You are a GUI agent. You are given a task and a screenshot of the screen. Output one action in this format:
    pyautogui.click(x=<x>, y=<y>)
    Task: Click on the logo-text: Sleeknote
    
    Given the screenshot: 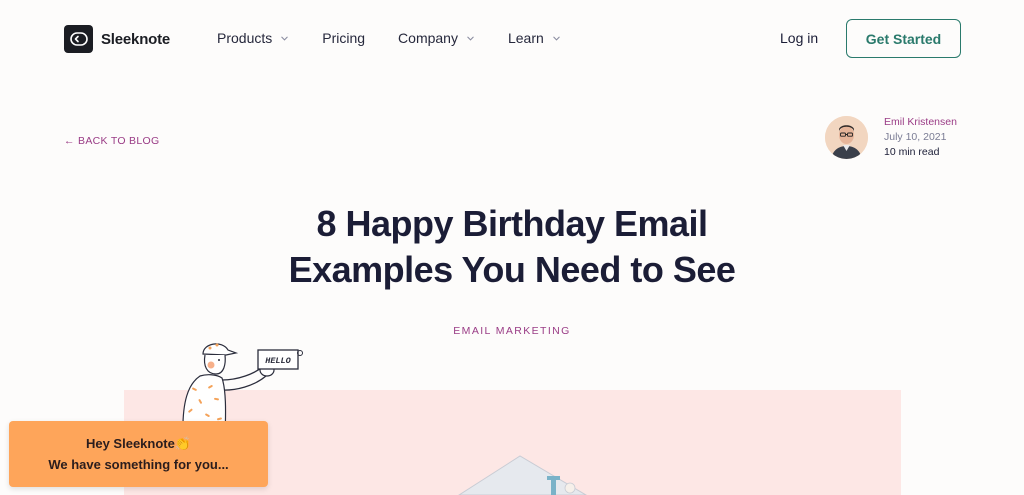 What is the action you would take?
    pyautogui.click(x=136, y=39)
    